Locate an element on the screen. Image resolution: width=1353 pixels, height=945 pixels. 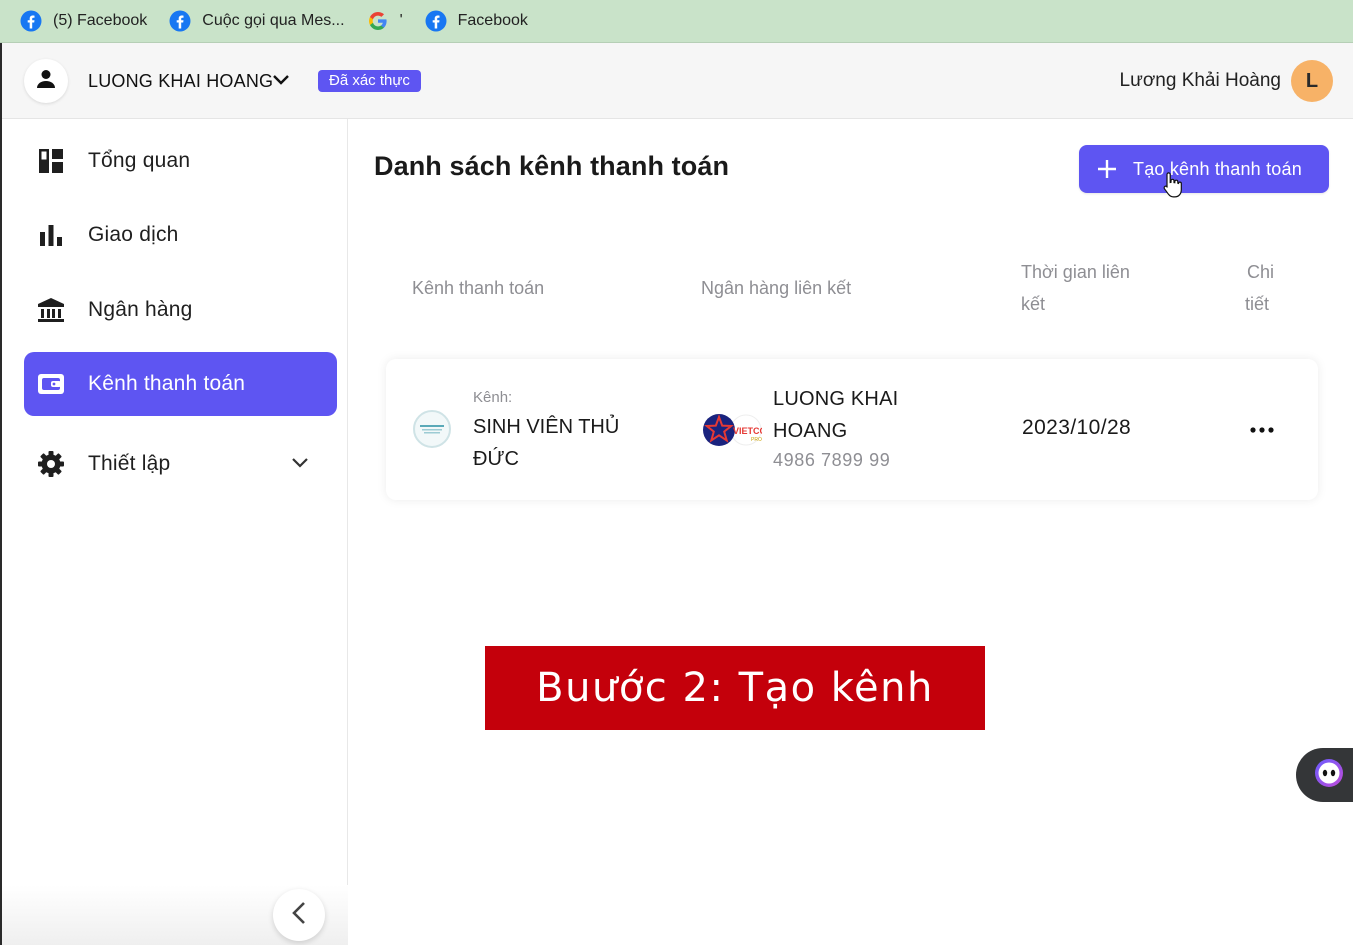
gear-icon is located at coordinates (51, 464).